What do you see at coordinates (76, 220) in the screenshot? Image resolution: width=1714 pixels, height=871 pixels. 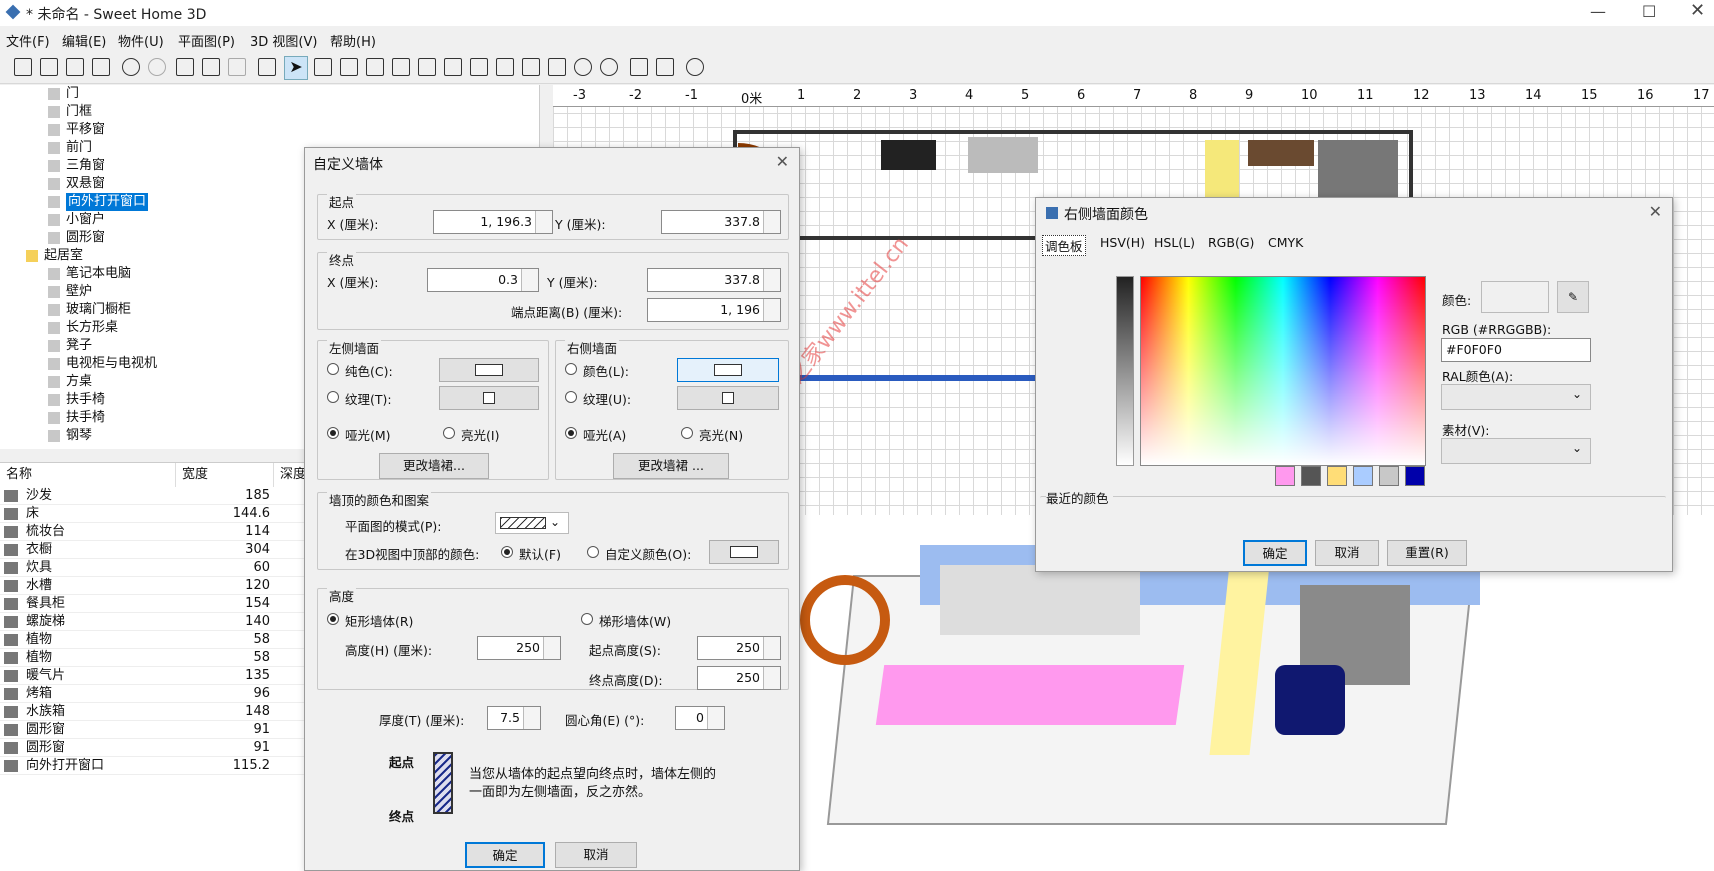 I see `tree-item: 小窗户` at bounding box center [76, 220].